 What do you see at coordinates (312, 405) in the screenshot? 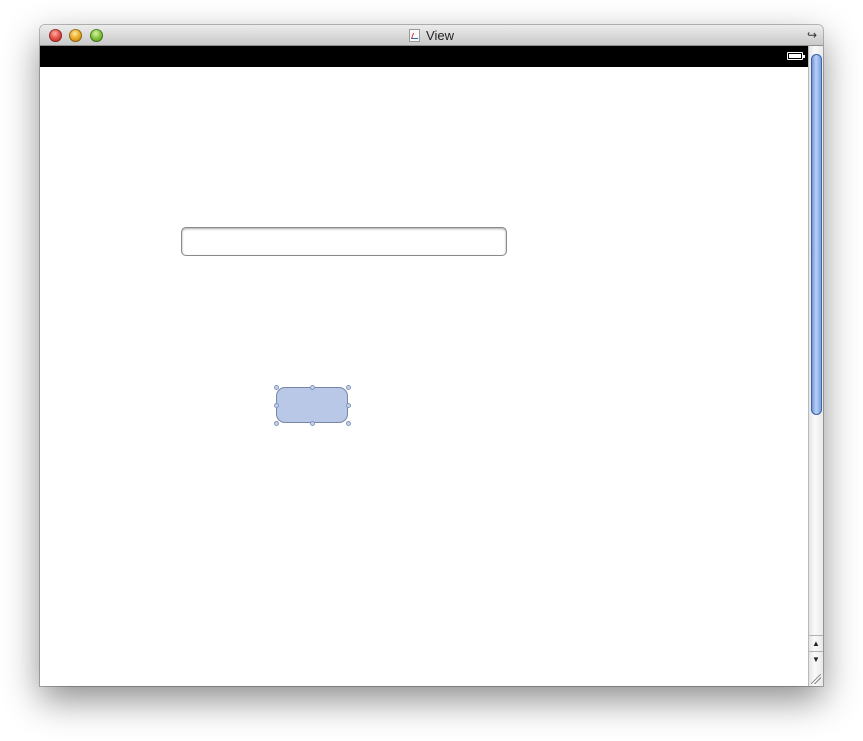
I see `rounded-rect-button` at bounding box center [312, 405].